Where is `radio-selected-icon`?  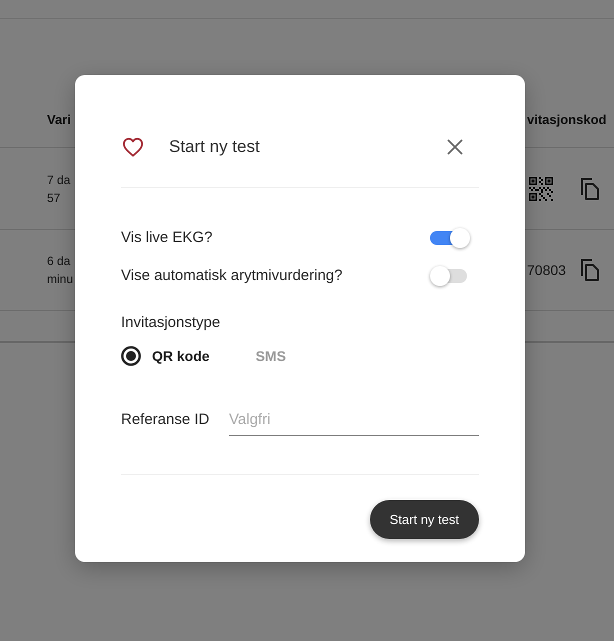 radio-selected-icon is located at coordinates (131, 356).